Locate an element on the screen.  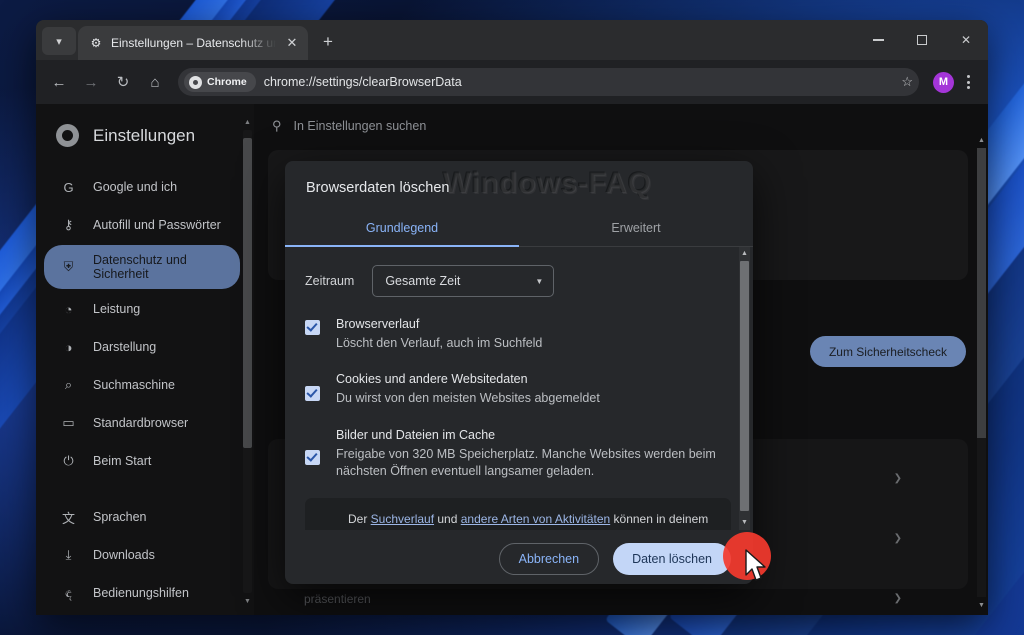
sidebar-scrollbar-thumb is located at coordinates (247, 293).